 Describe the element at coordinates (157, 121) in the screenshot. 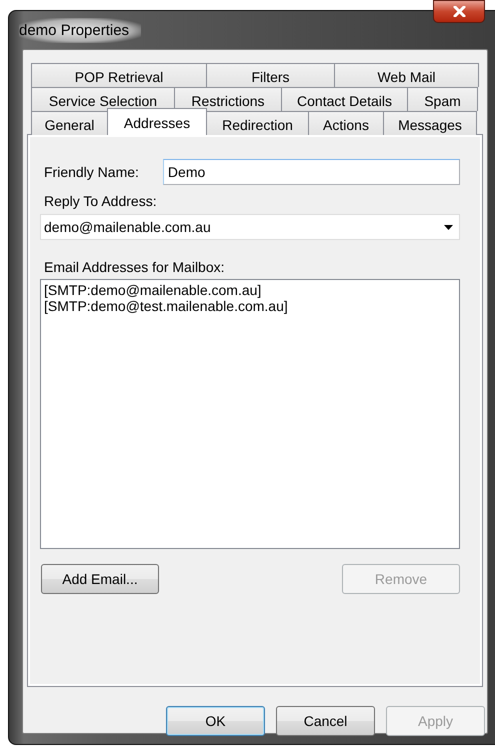

I see `tab: Addresses` at that location.